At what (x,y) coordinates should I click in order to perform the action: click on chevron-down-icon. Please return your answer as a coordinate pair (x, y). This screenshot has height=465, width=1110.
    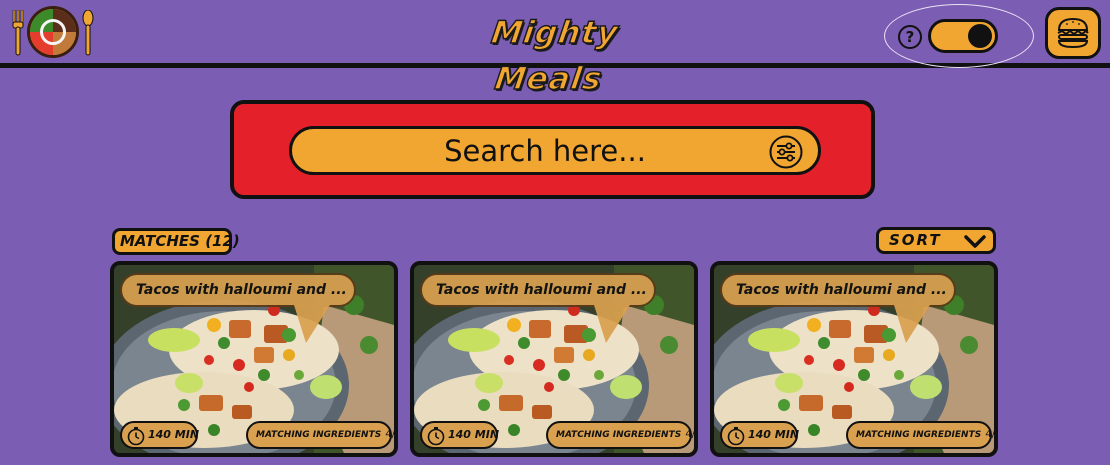
    Looking at the image, I should click on (975, 241).